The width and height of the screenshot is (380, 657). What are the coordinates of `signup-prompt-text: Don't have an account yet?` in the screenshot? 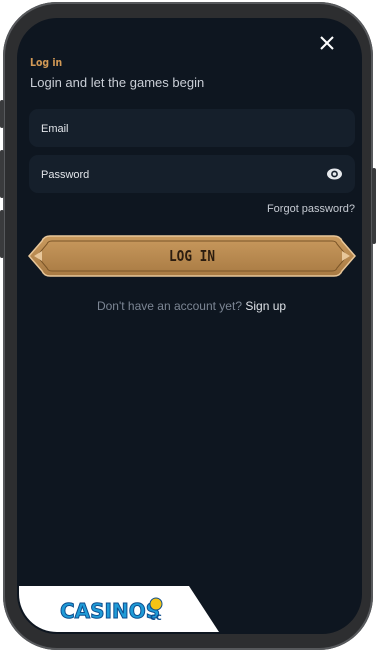 It's located at (169, 306).